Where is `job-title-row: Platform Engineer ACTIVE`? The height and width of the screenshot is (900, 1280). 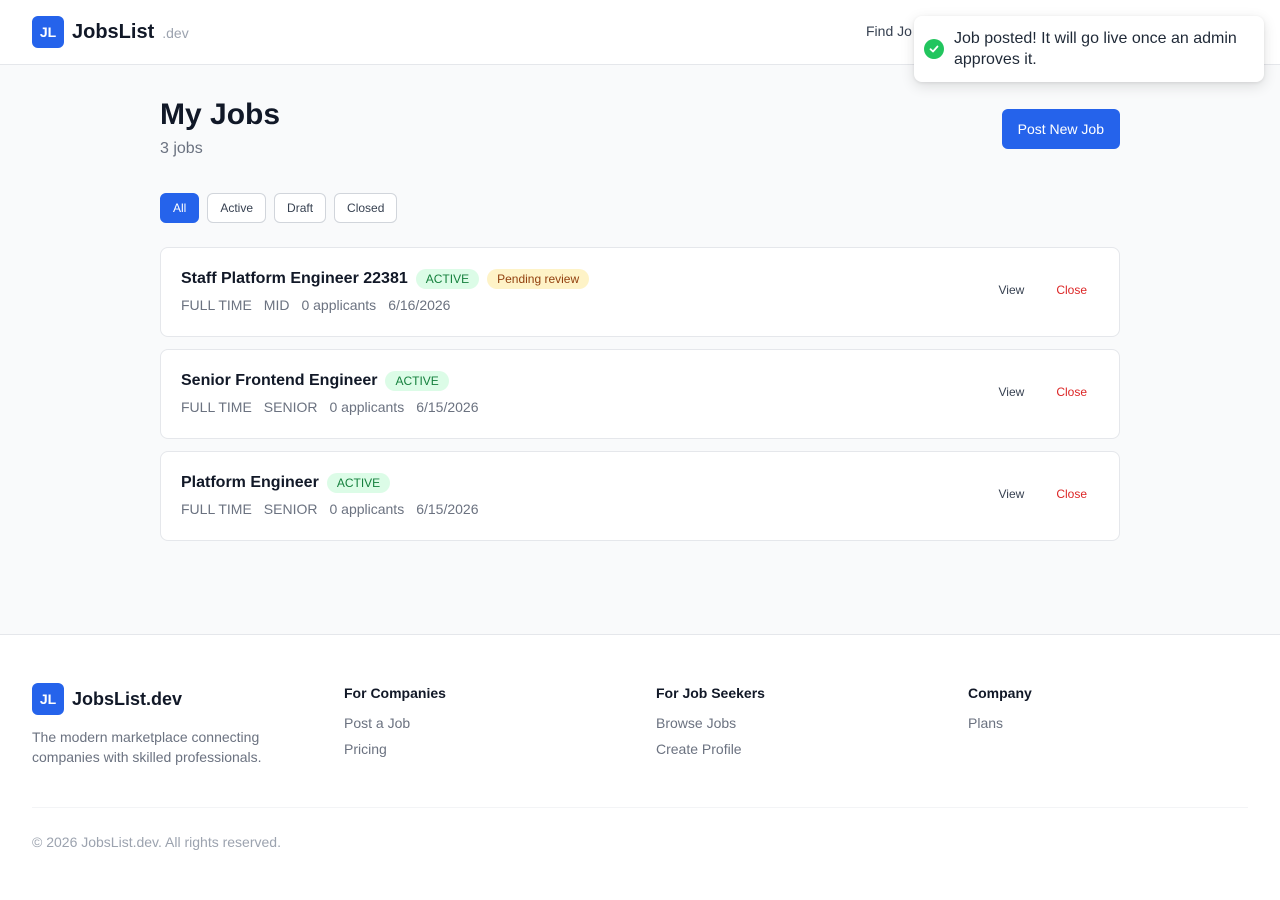 job-title-row: Platform Engineer ACTIVE is located at coordinates (286, 483).